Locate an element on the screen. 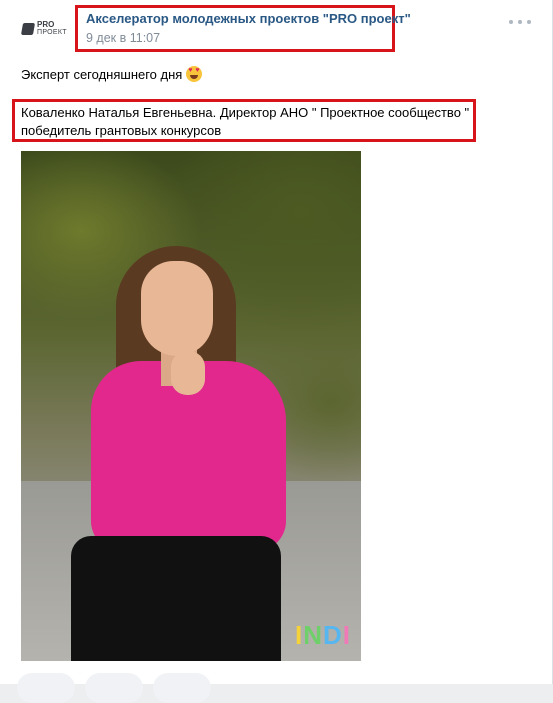 The image size is (553, 703). comment-button is located at coordinates (114, 688).